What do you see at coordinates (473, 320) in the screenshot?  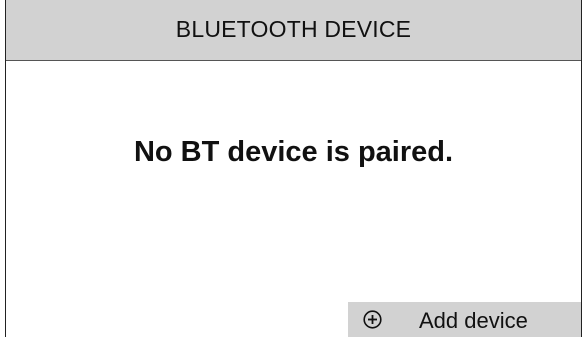 I see `add-device-label: Add device` at bounding box center [473, 320].